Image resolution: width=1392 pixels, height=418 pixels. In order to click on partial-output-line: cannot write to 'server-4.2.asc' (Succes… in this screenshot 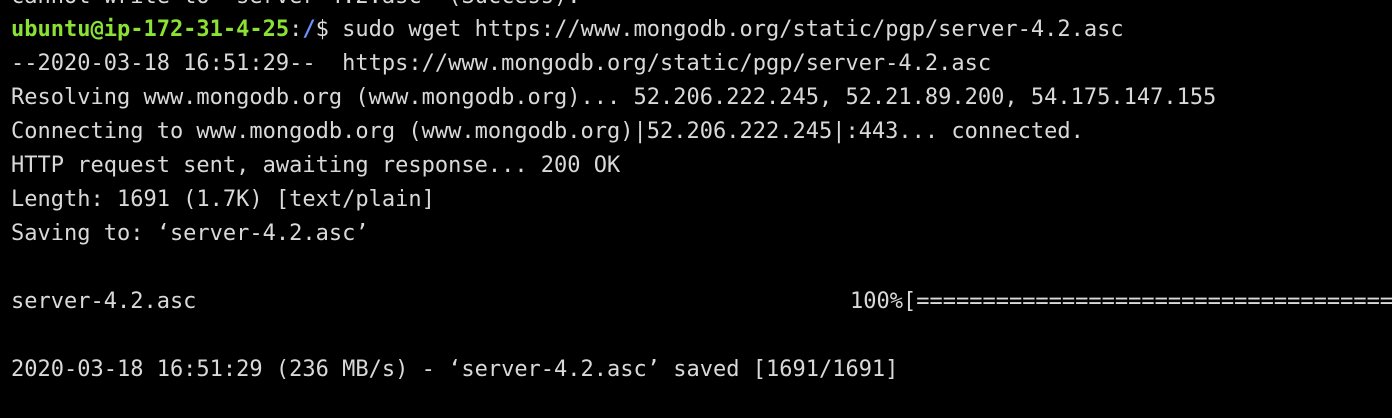, I will do `click(296, 7)`.